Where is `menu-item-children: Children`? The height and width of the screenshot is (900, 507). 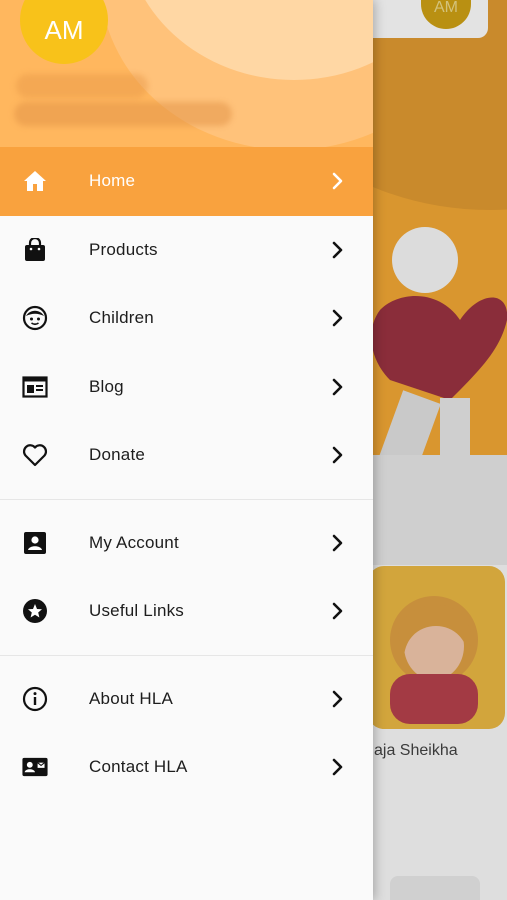 menu-item-children: Children is located at coordinates (186, 318).